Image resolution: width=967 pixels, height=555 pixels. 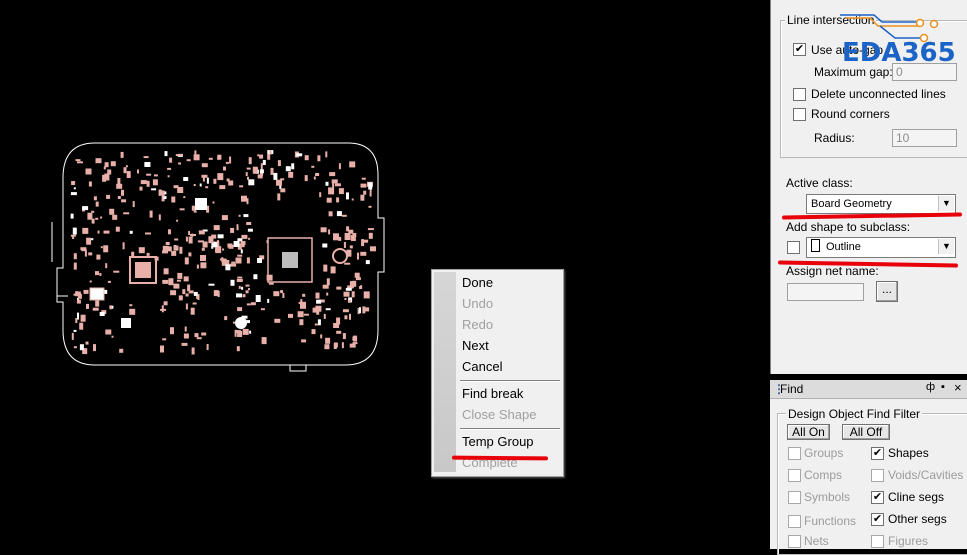 What do you see at coordinates (793, 247) in the screenshot?
I see `subclass-checkbox` at bounding box center [793, 247].